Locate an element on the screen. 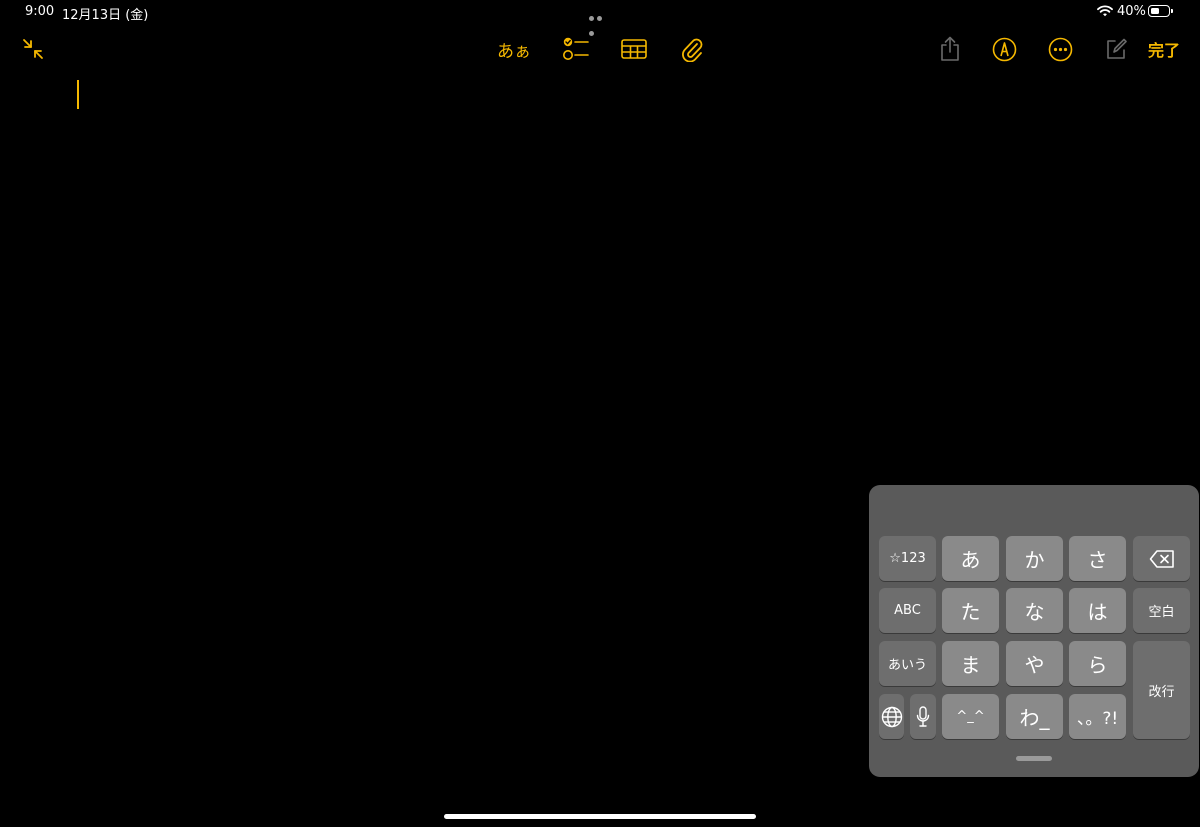  format-button: あぁ is located at coordinates (514, 49).